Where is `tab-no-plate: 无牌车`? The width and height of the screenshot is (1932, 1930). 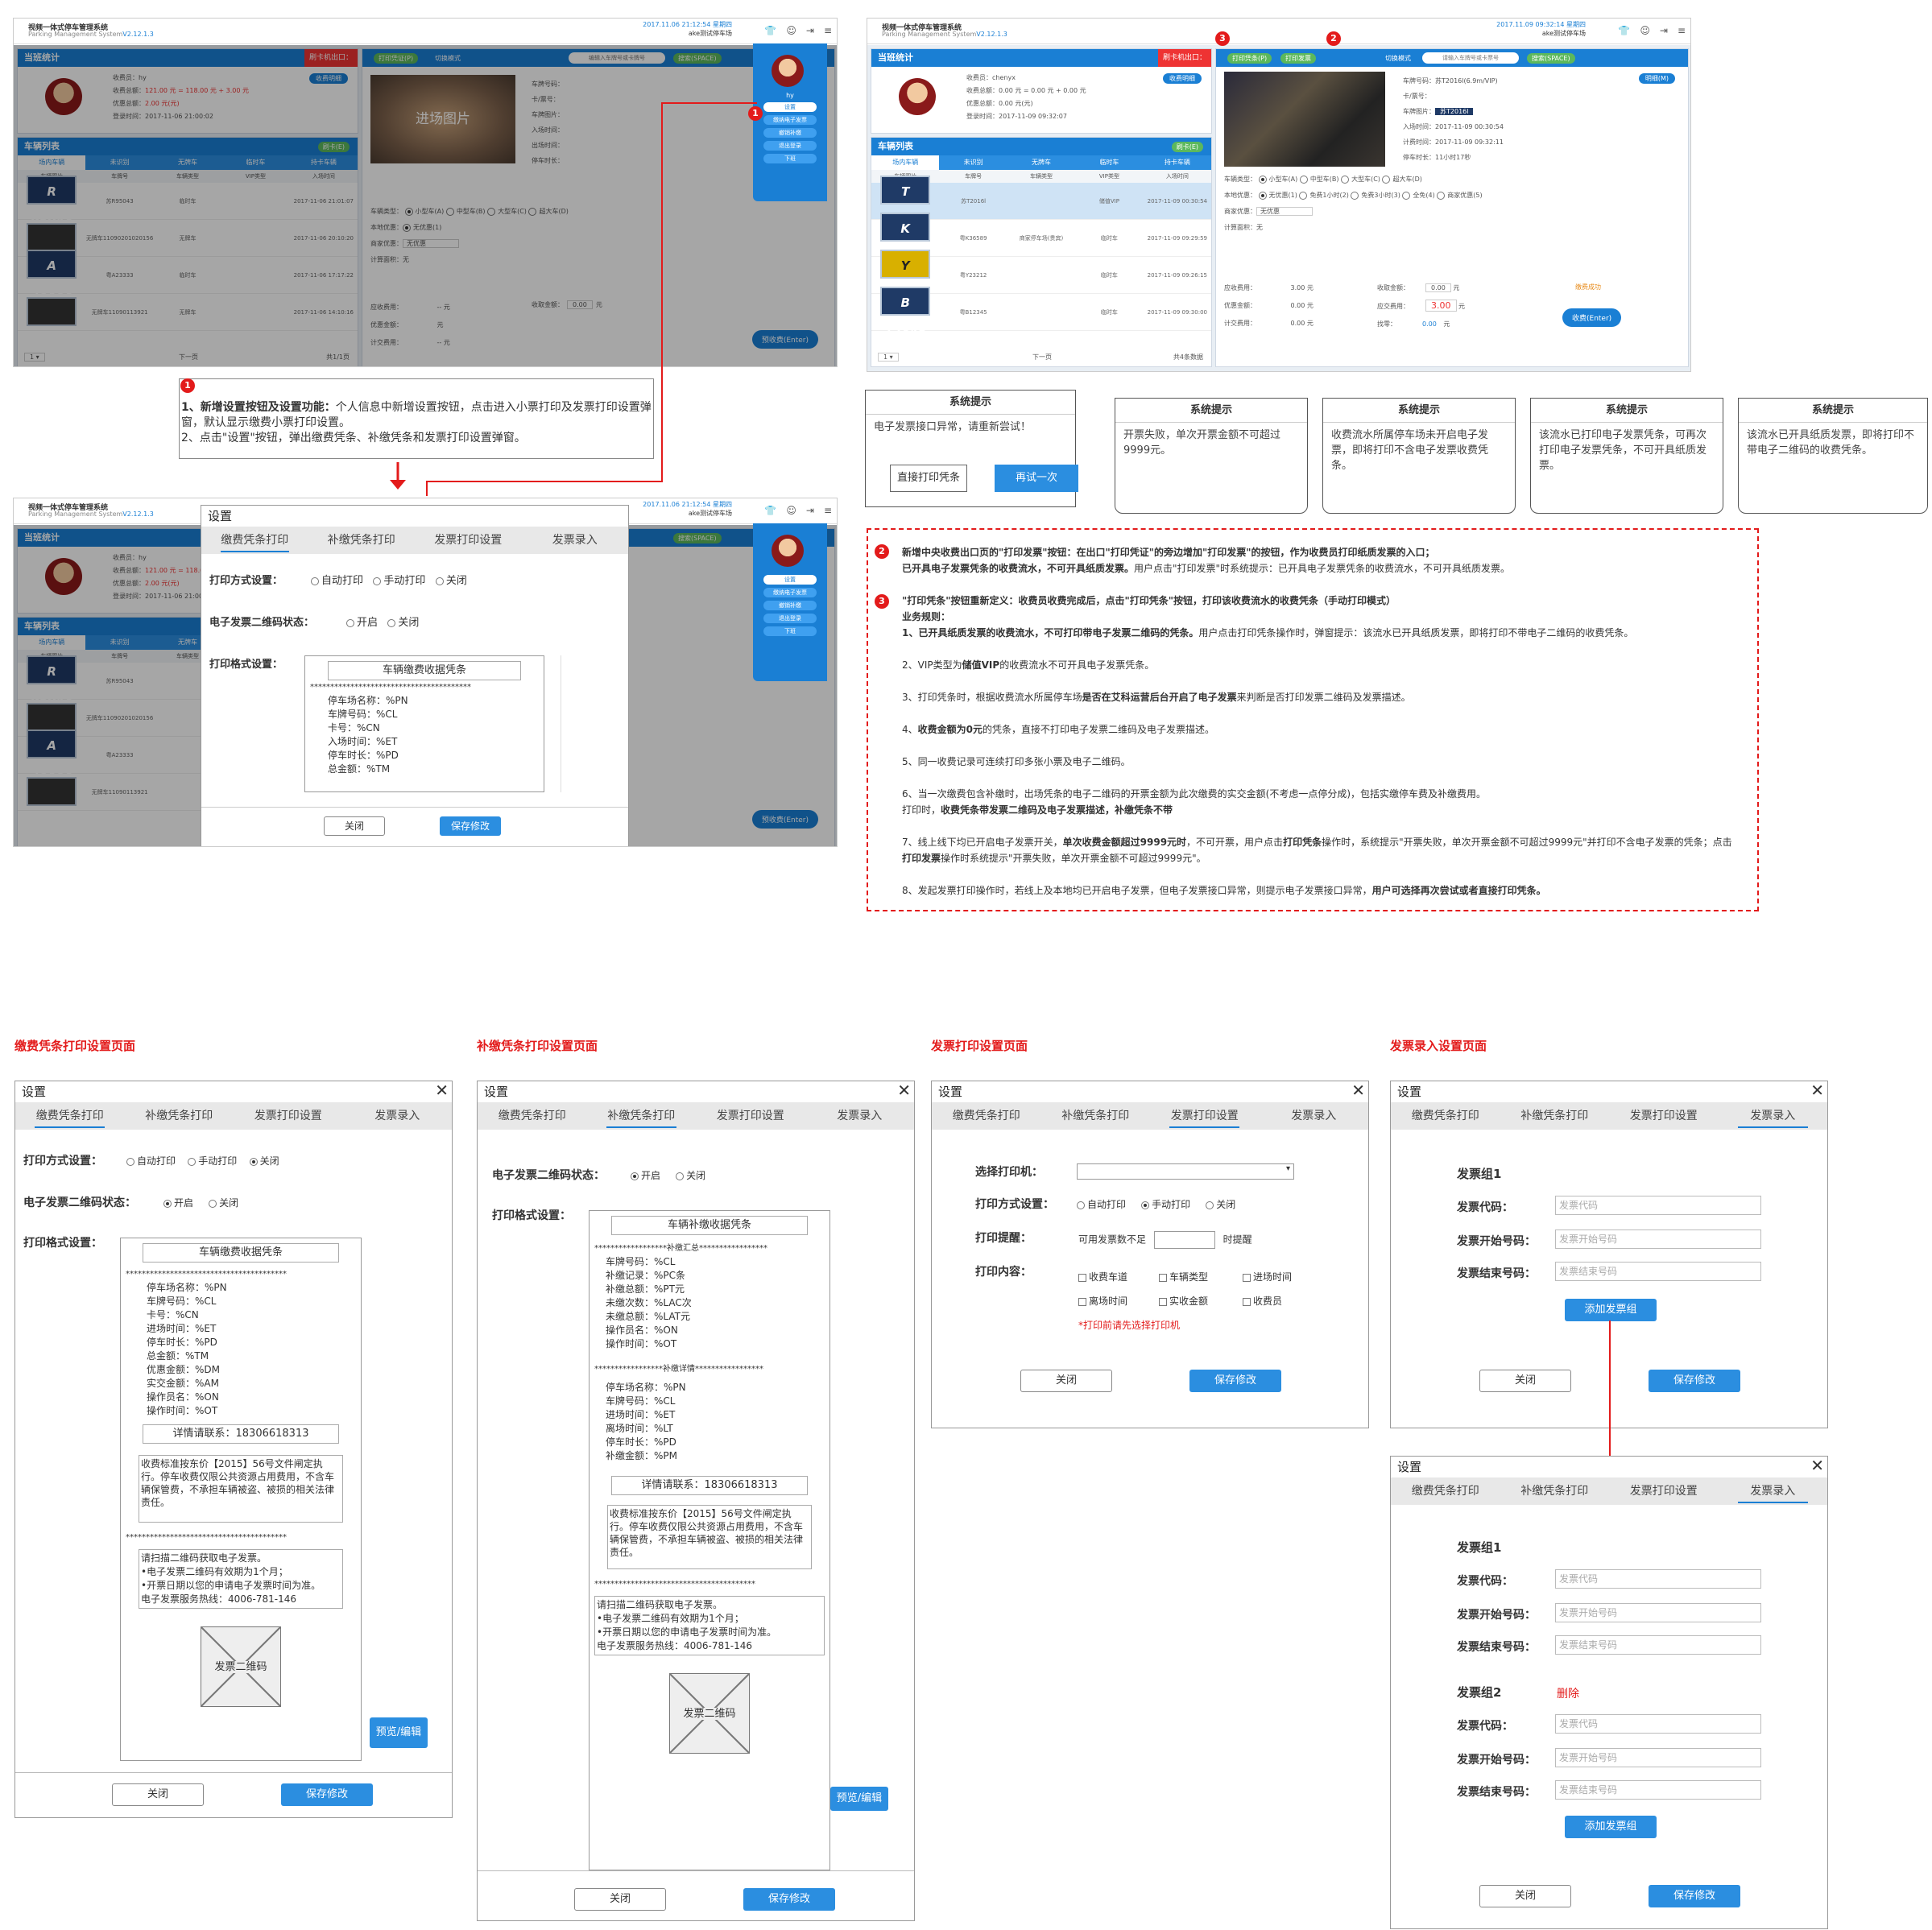 tab-no-plate: 无牌车 is located at coordinates (1041, 162).